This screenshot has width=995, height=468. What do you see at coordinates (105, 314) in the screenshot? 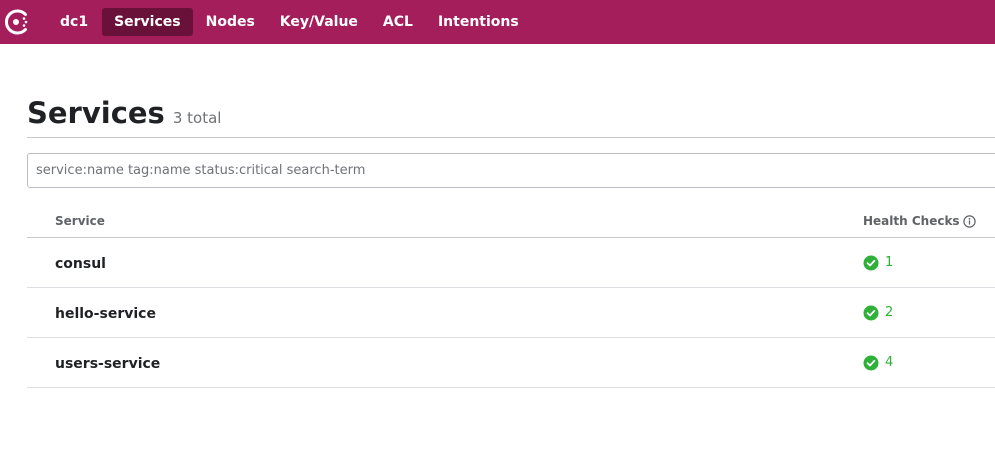
I see `service-name: hello-service` at bounding box center [105, 314].